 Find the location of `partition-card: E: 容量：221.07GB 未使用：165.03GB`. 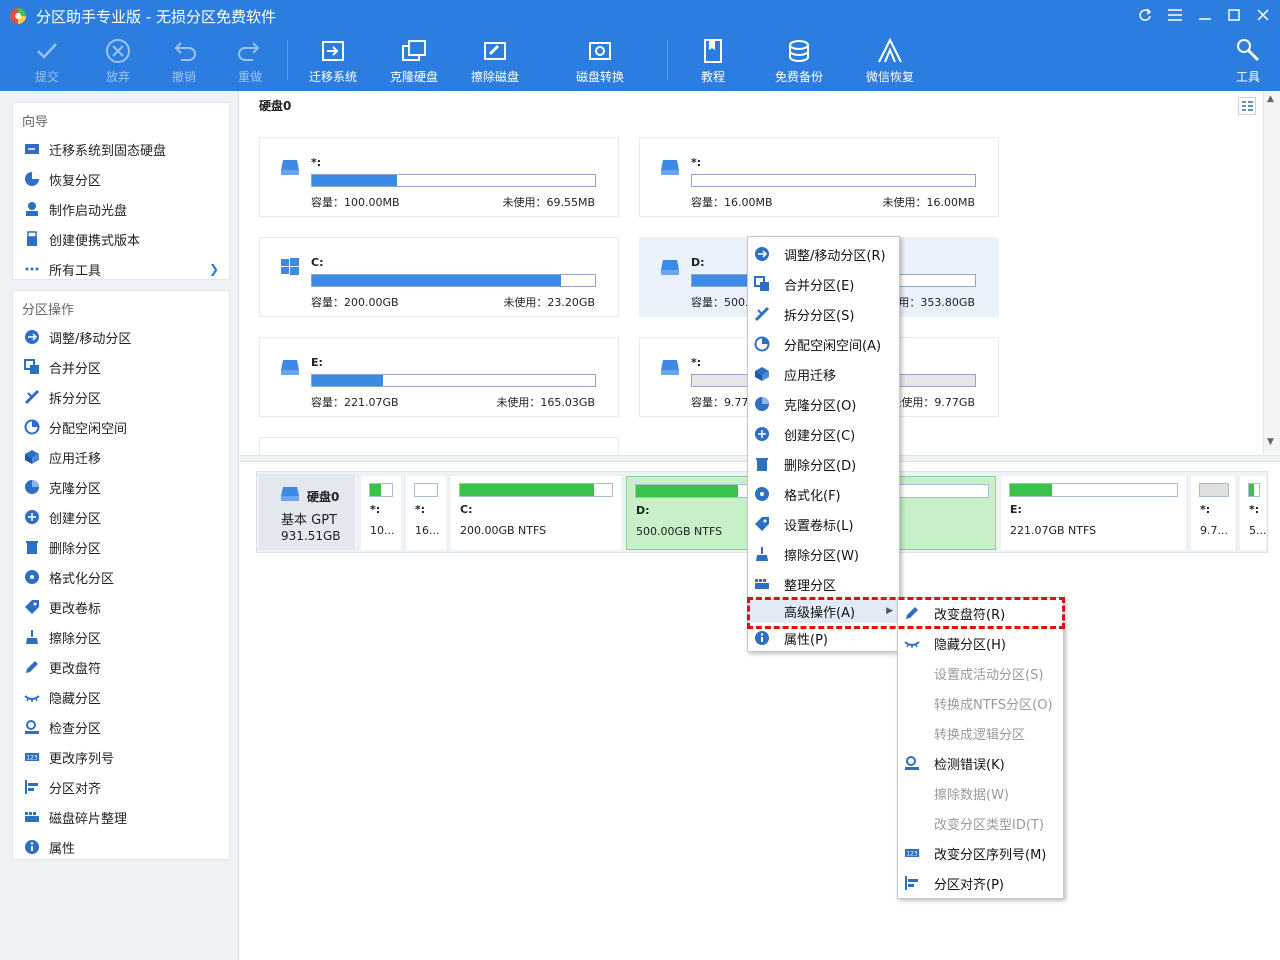

partition-card: E: 容量：221.07GB 未使用：165.03GB is located at coordinates (439, 377).